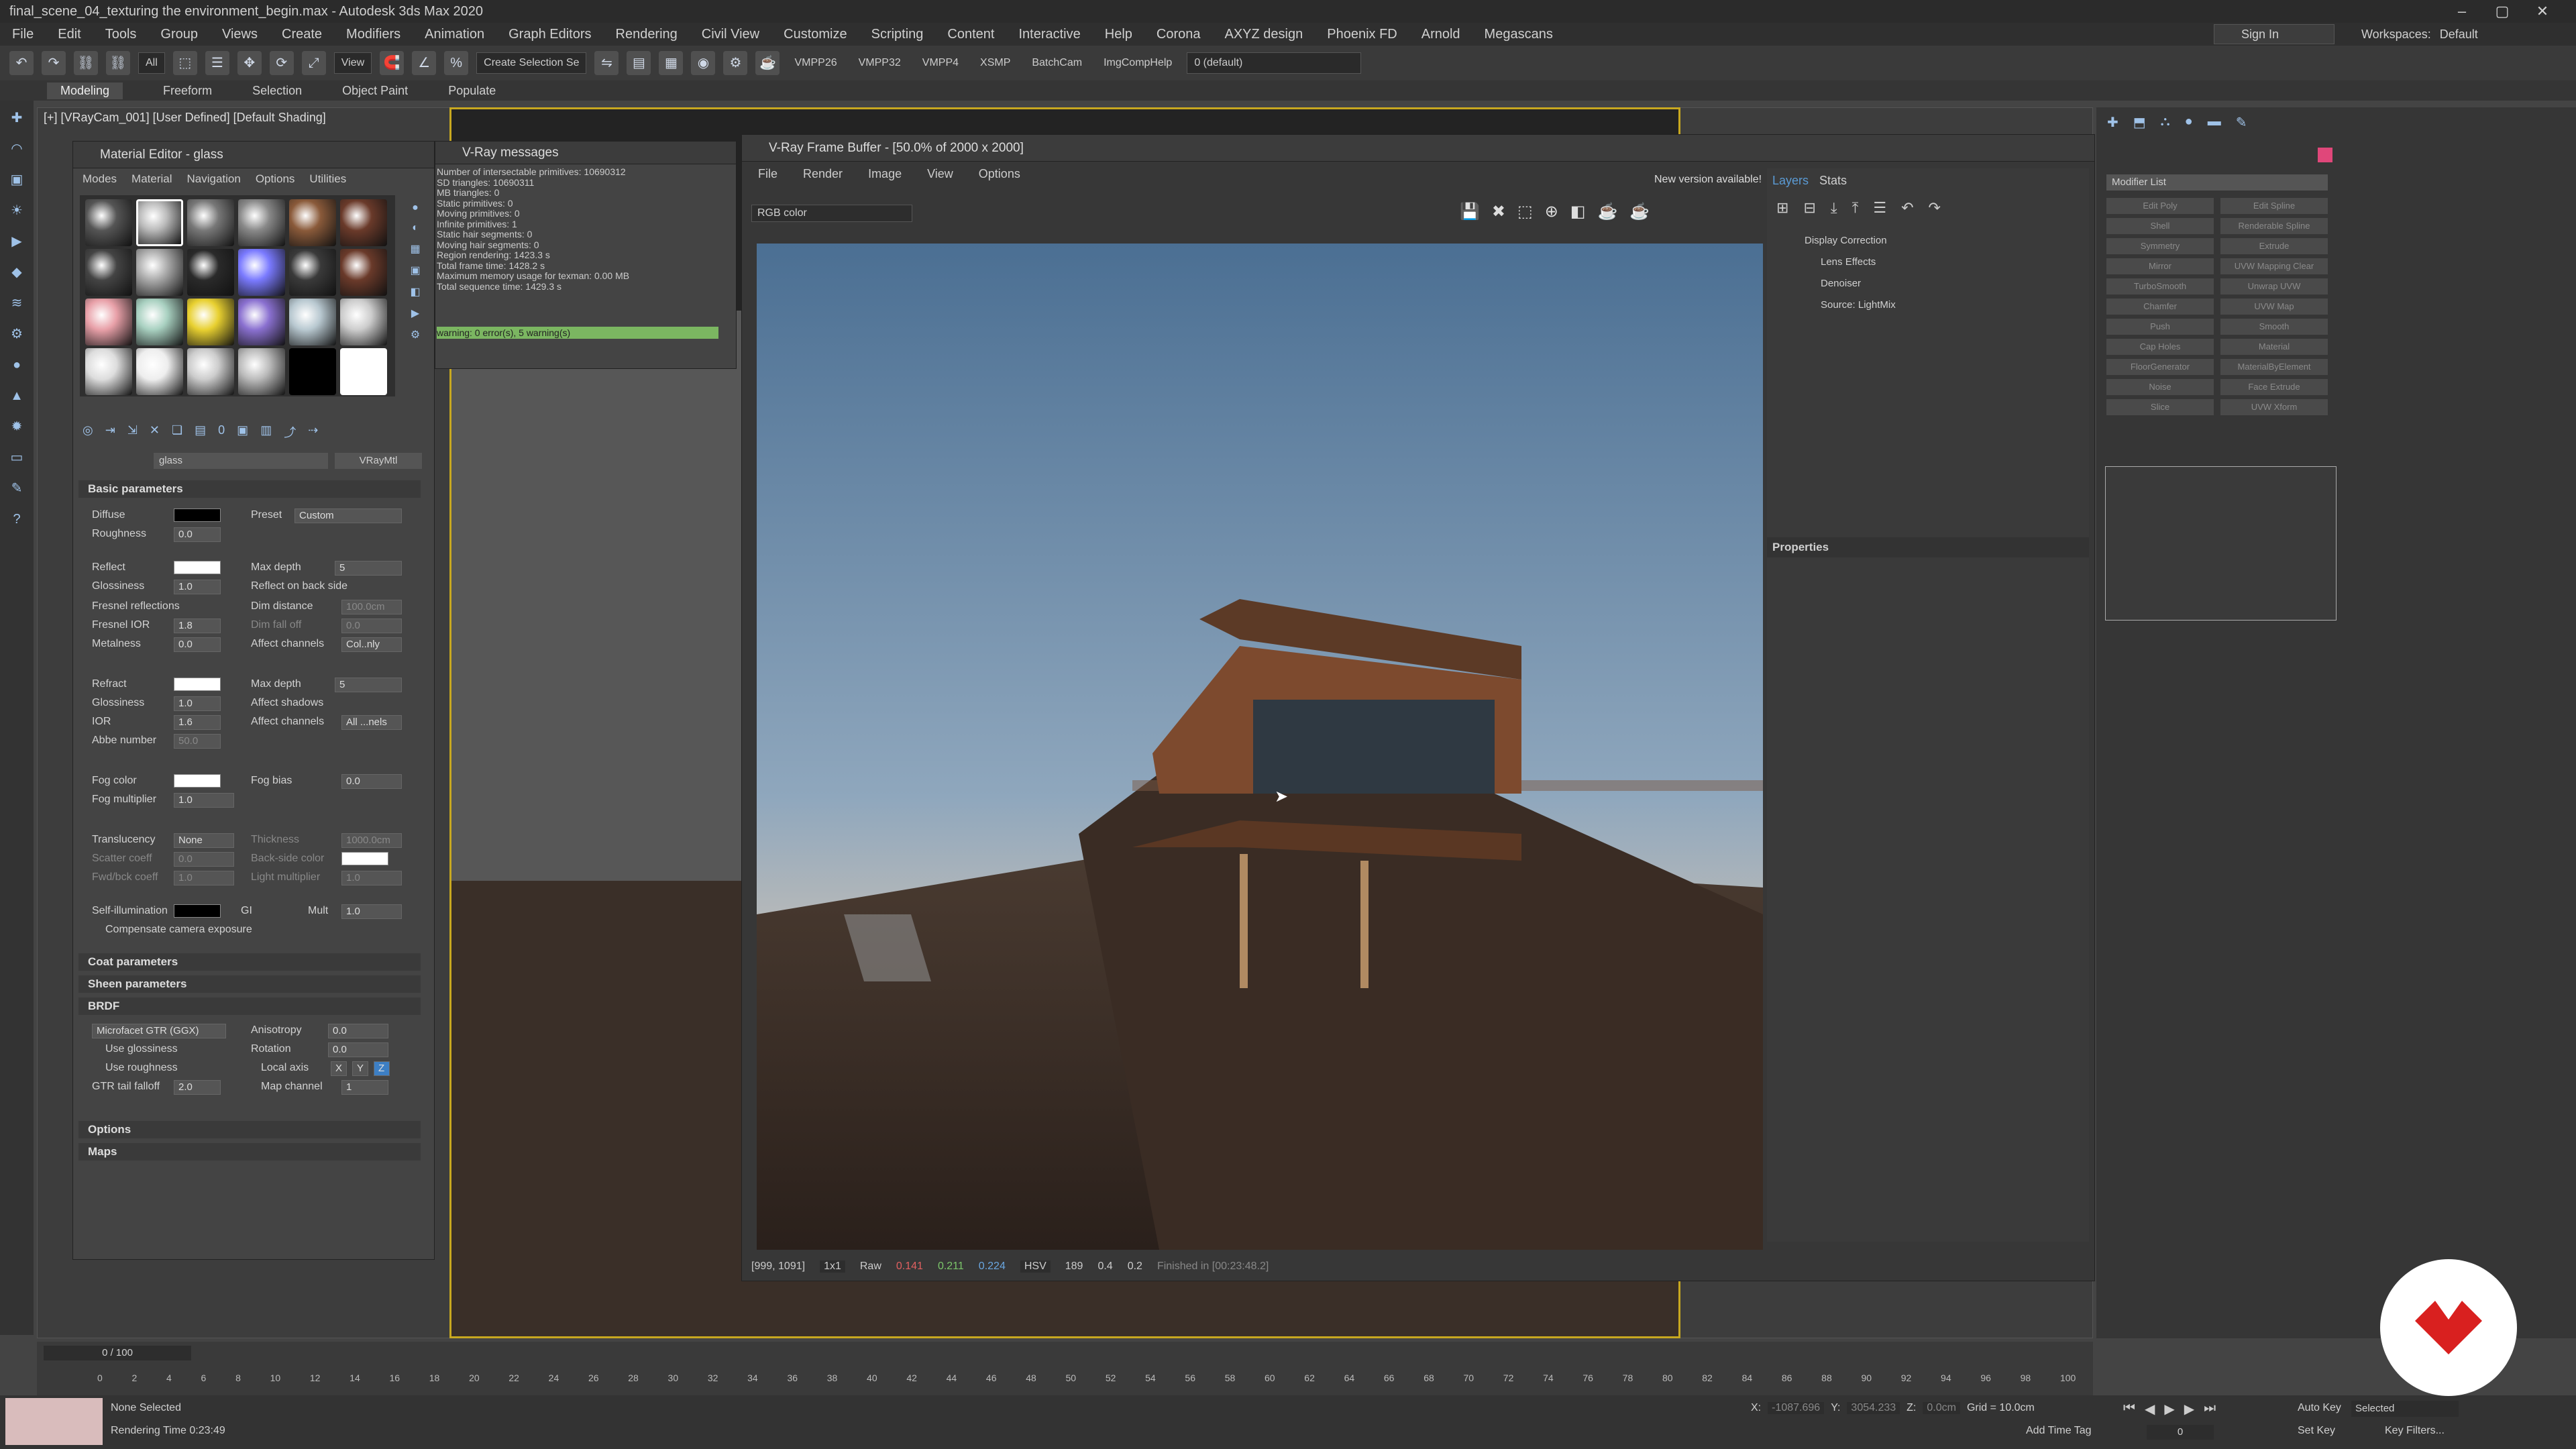 The width and height of the screenshot is (2576, 1449). I want to click on get-material-icon: ◎, so click(88, 432).